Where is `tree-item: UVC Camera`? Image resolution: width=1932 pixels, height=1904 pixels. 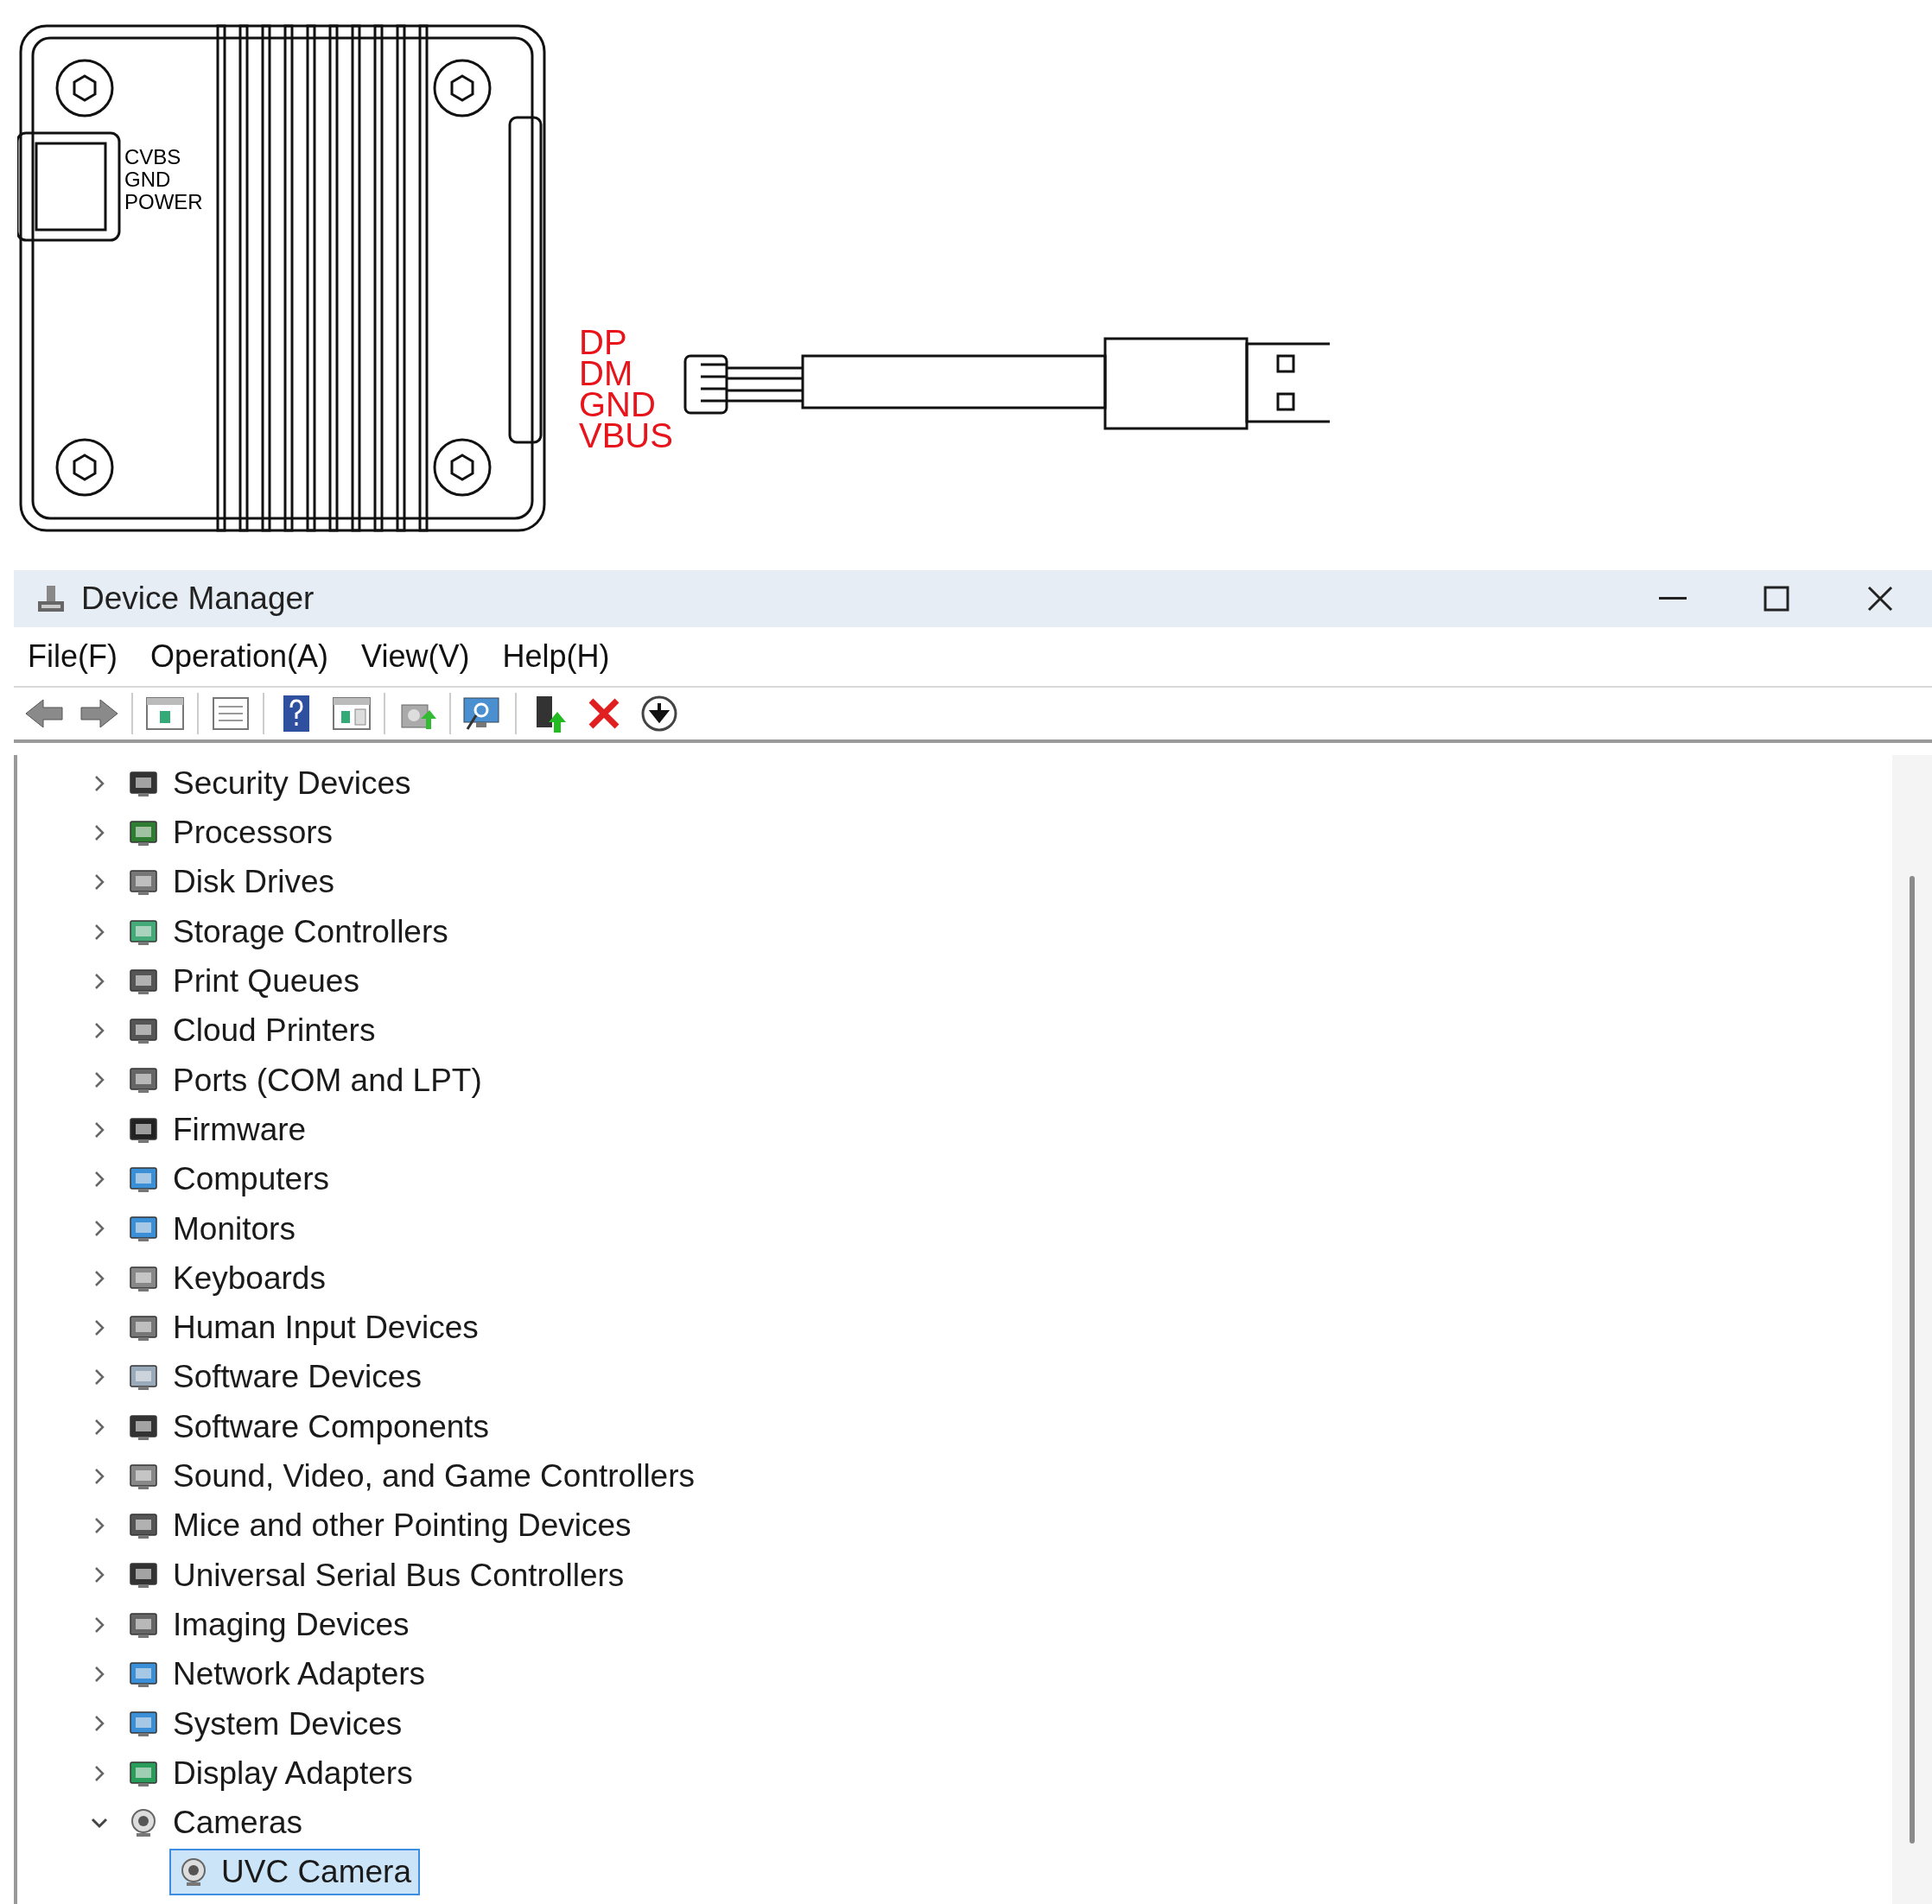 tree-item: UVC Camera is located at coordinates (294, 1872).